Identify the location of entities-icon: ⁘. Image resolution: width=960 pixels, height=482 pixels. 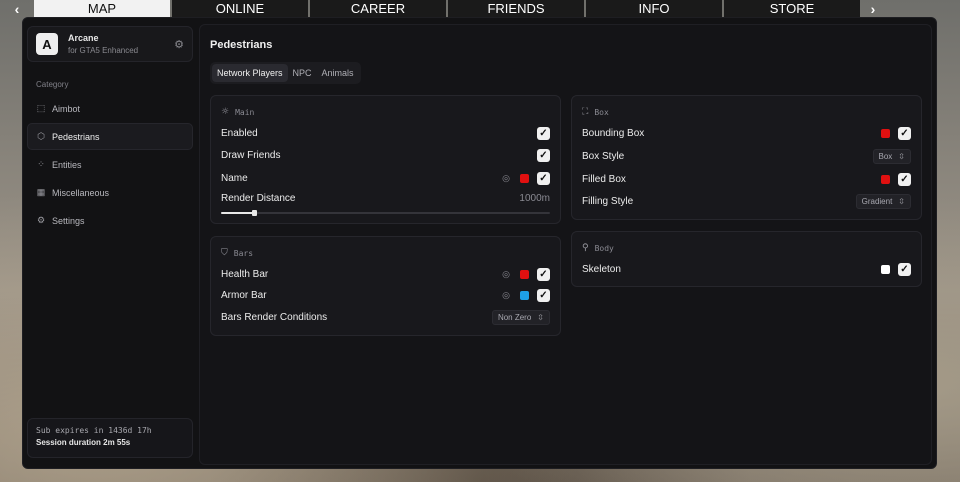
(41, 164).